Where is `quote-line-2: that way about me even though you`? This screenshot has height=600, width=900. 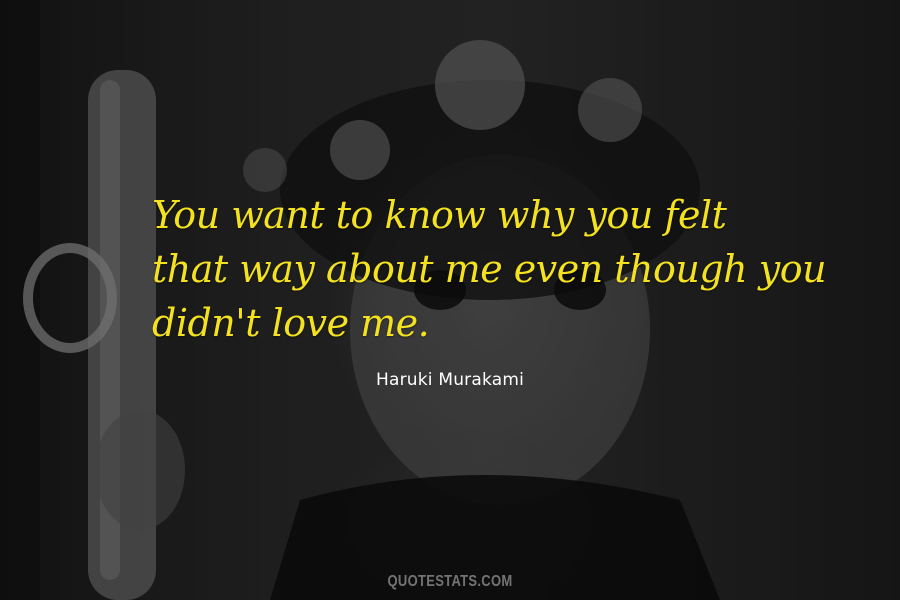 quote-line-2: that way about me even though you is located at coordinates (489, 269).